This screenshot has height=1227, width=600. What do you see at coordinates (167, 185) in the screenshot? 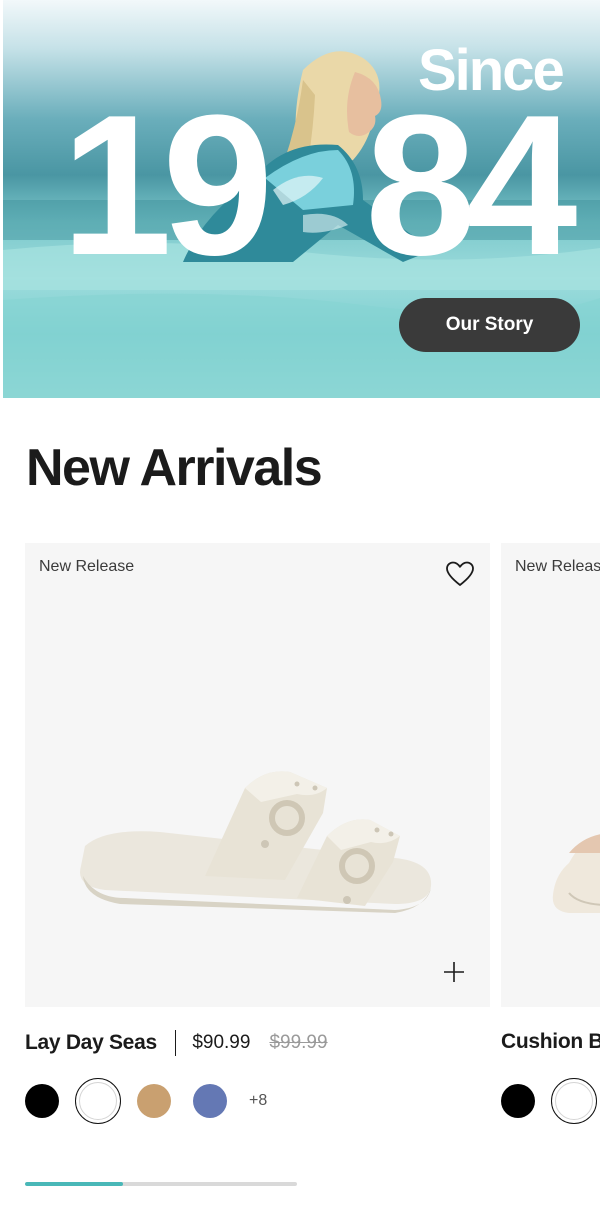
I see `hero-year-left: 19` at bounding box center [167, 185].